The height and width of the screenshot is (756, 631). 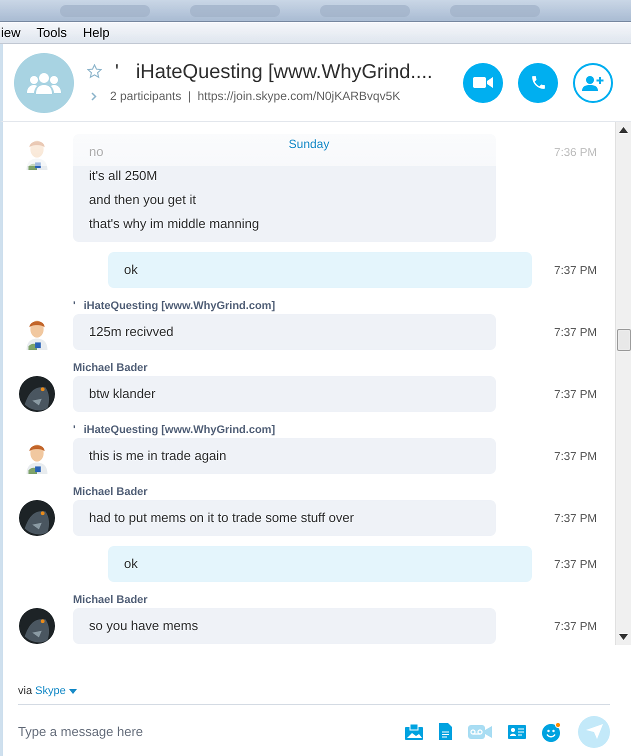 I want to click on video-camera-icon, so click(x=483, y=82).